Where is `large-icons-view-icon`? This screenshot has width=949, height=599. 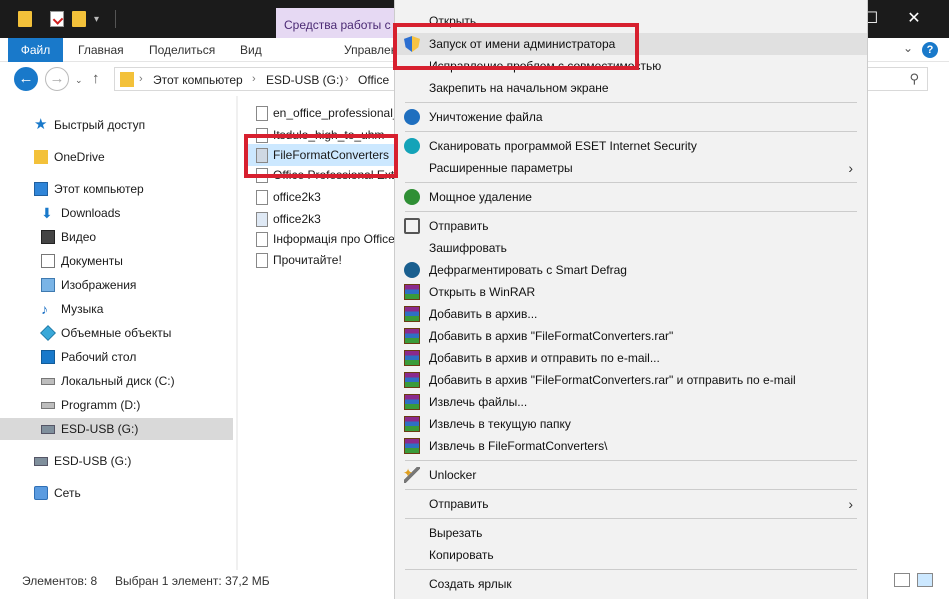 large-icons-view-icon is located at coordinates (925, 580).